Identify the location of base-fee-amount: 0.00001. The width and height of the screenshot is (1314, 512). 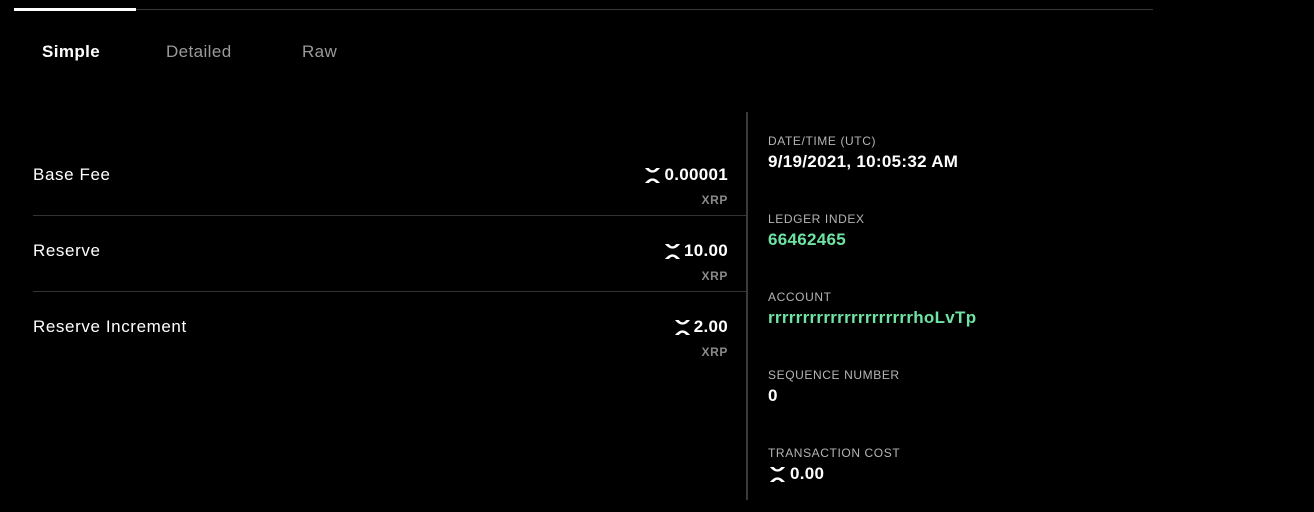
(685, 175).